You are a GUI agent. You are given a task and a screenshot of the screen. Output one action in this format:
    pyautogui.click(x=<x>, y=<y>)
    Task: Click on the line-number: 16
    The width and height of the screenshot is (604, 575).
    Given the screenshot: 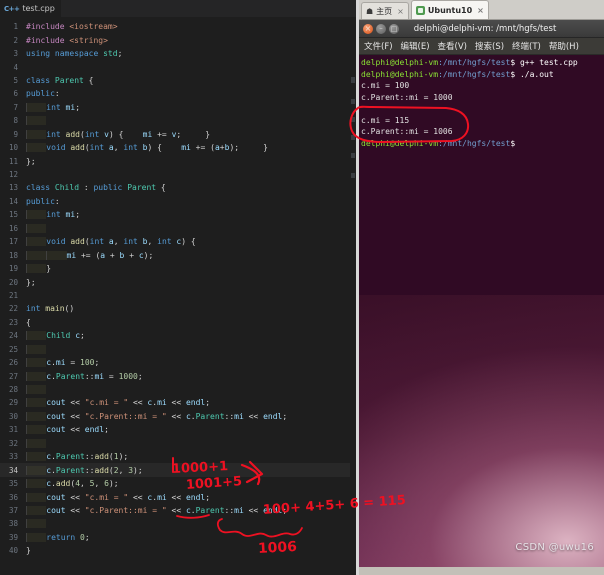 What is the action you would take?
    pyautogui.click(x=13, y=228)
    